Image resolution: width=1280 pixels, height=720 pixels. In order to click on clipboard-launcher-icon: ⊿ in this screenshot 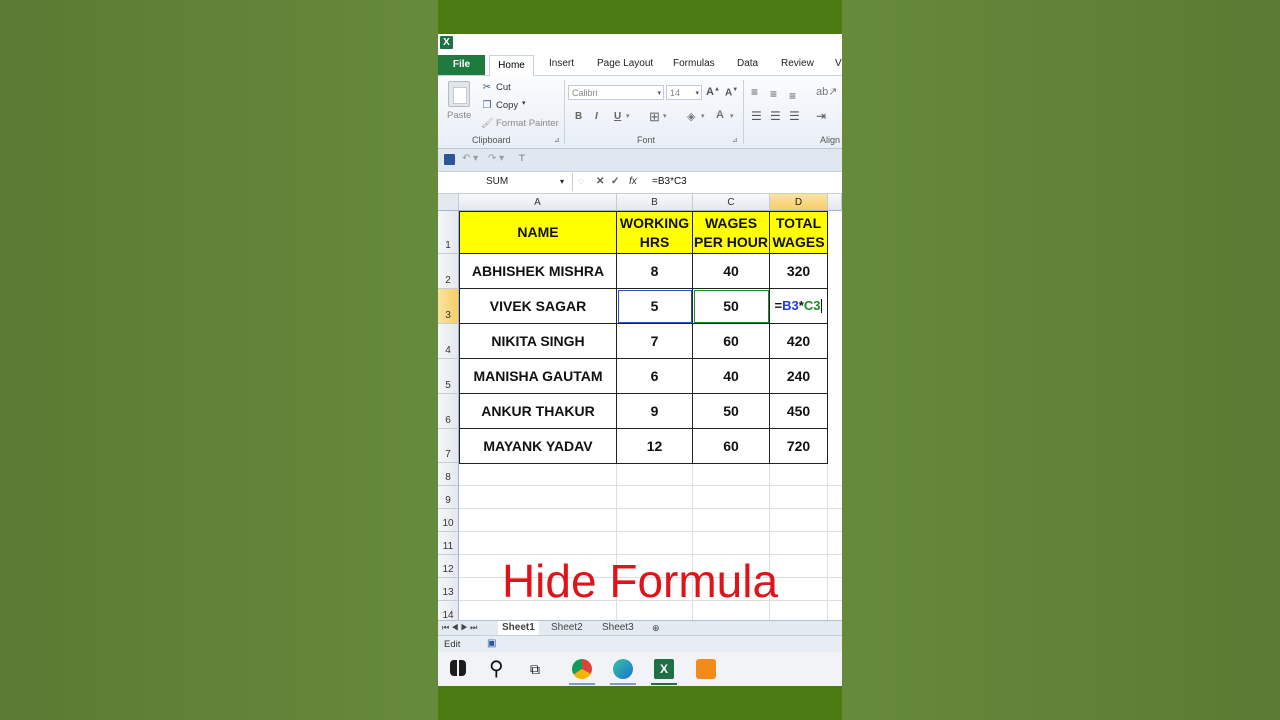, I will do `click(557, 140)`.